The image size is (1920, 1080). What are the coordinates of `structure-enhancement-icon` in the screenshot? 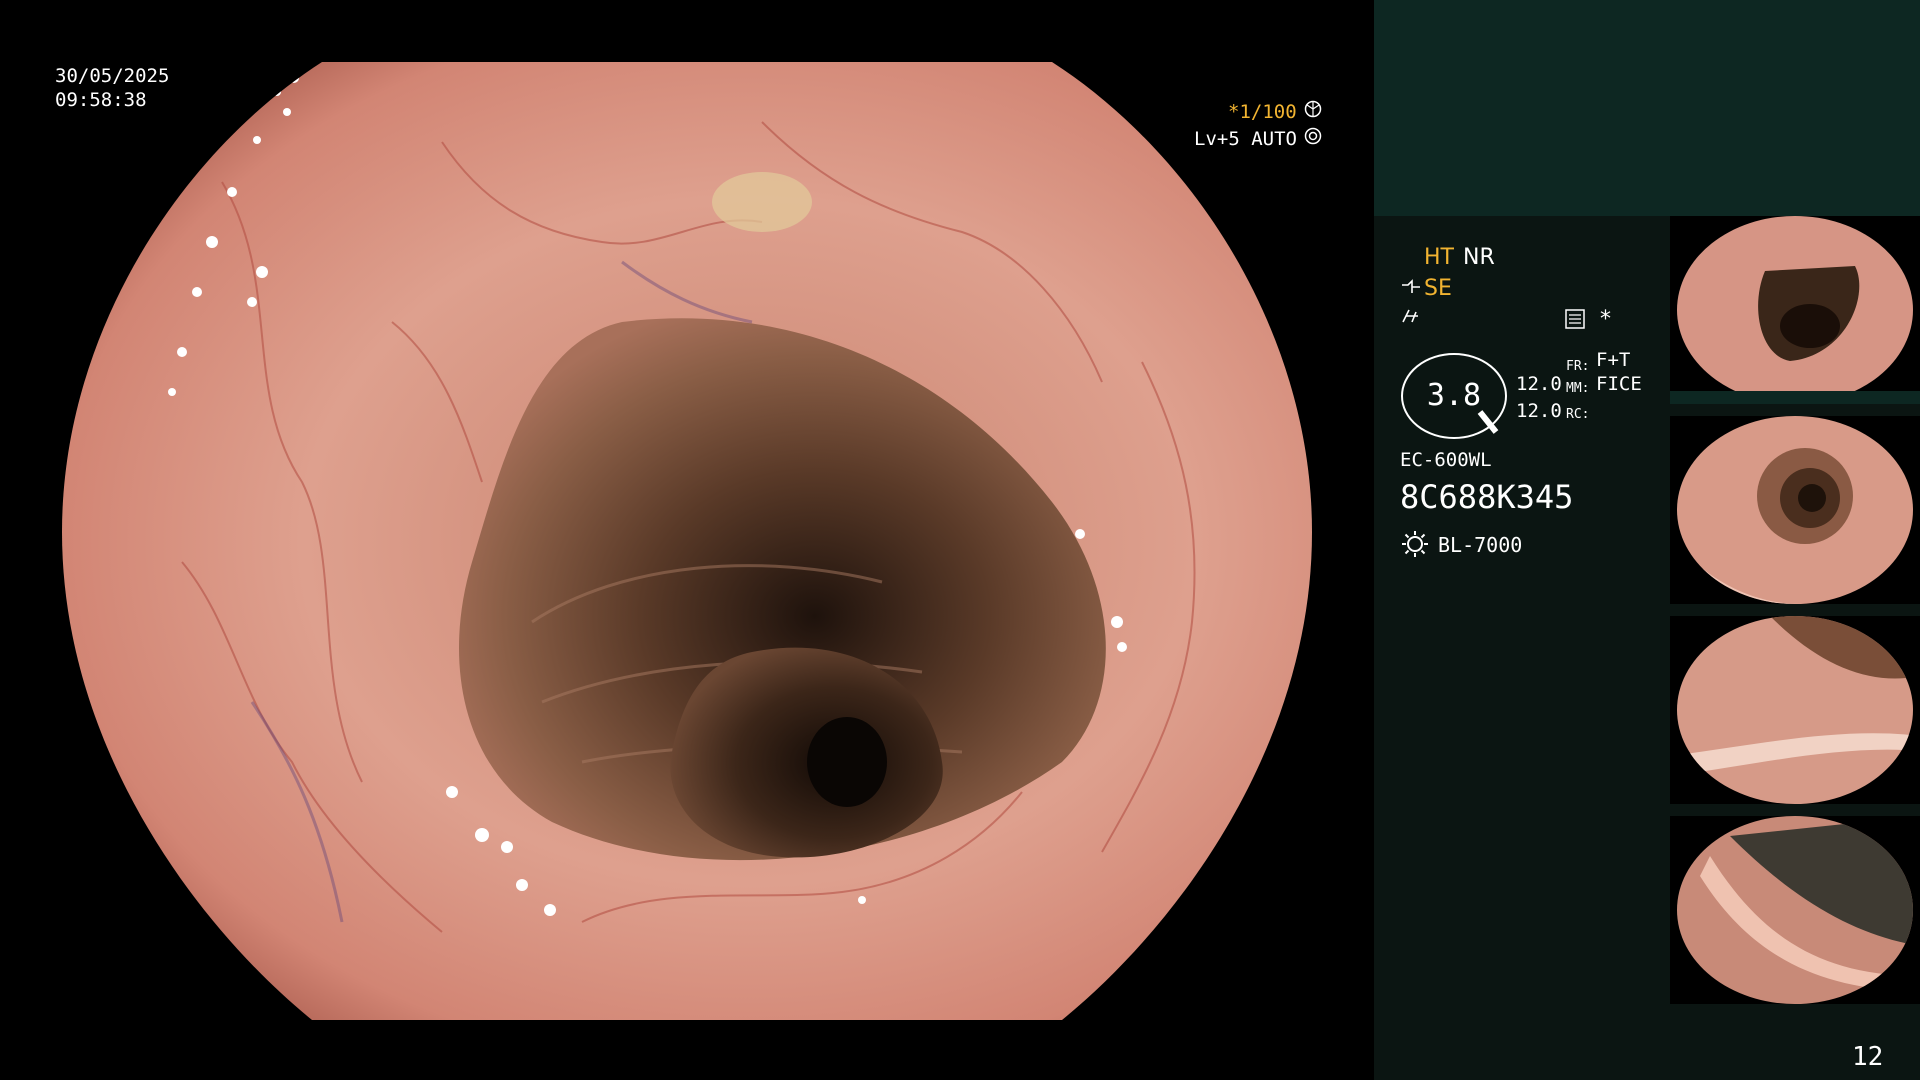 It's located at (1411, 289).